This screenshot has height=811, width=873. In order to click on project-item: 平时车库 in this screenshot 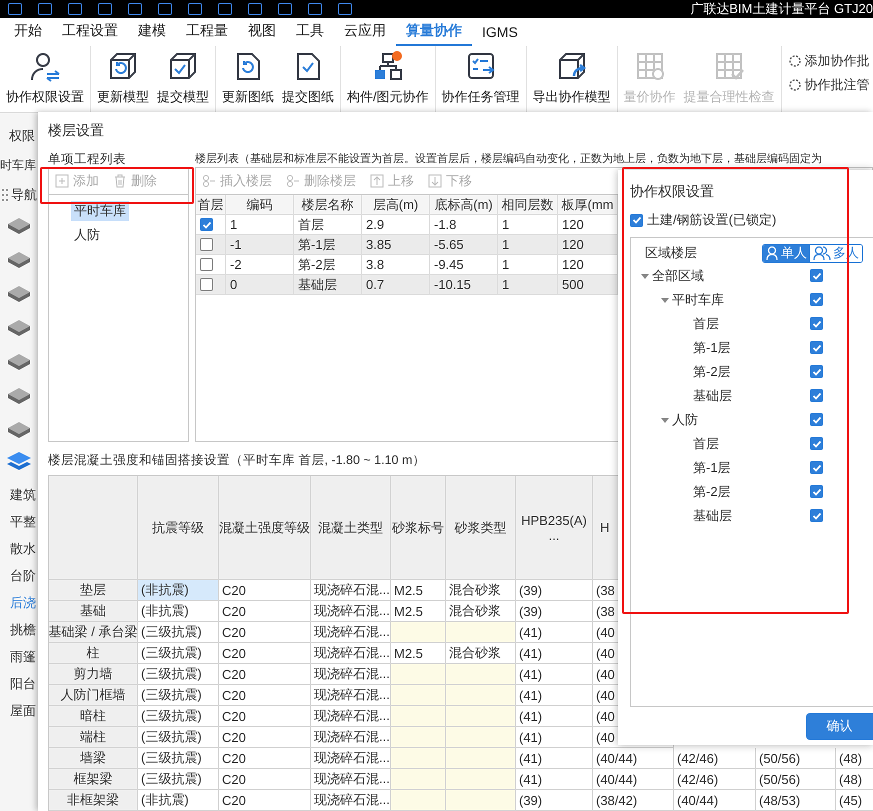, I will do `click(100, 211)`.